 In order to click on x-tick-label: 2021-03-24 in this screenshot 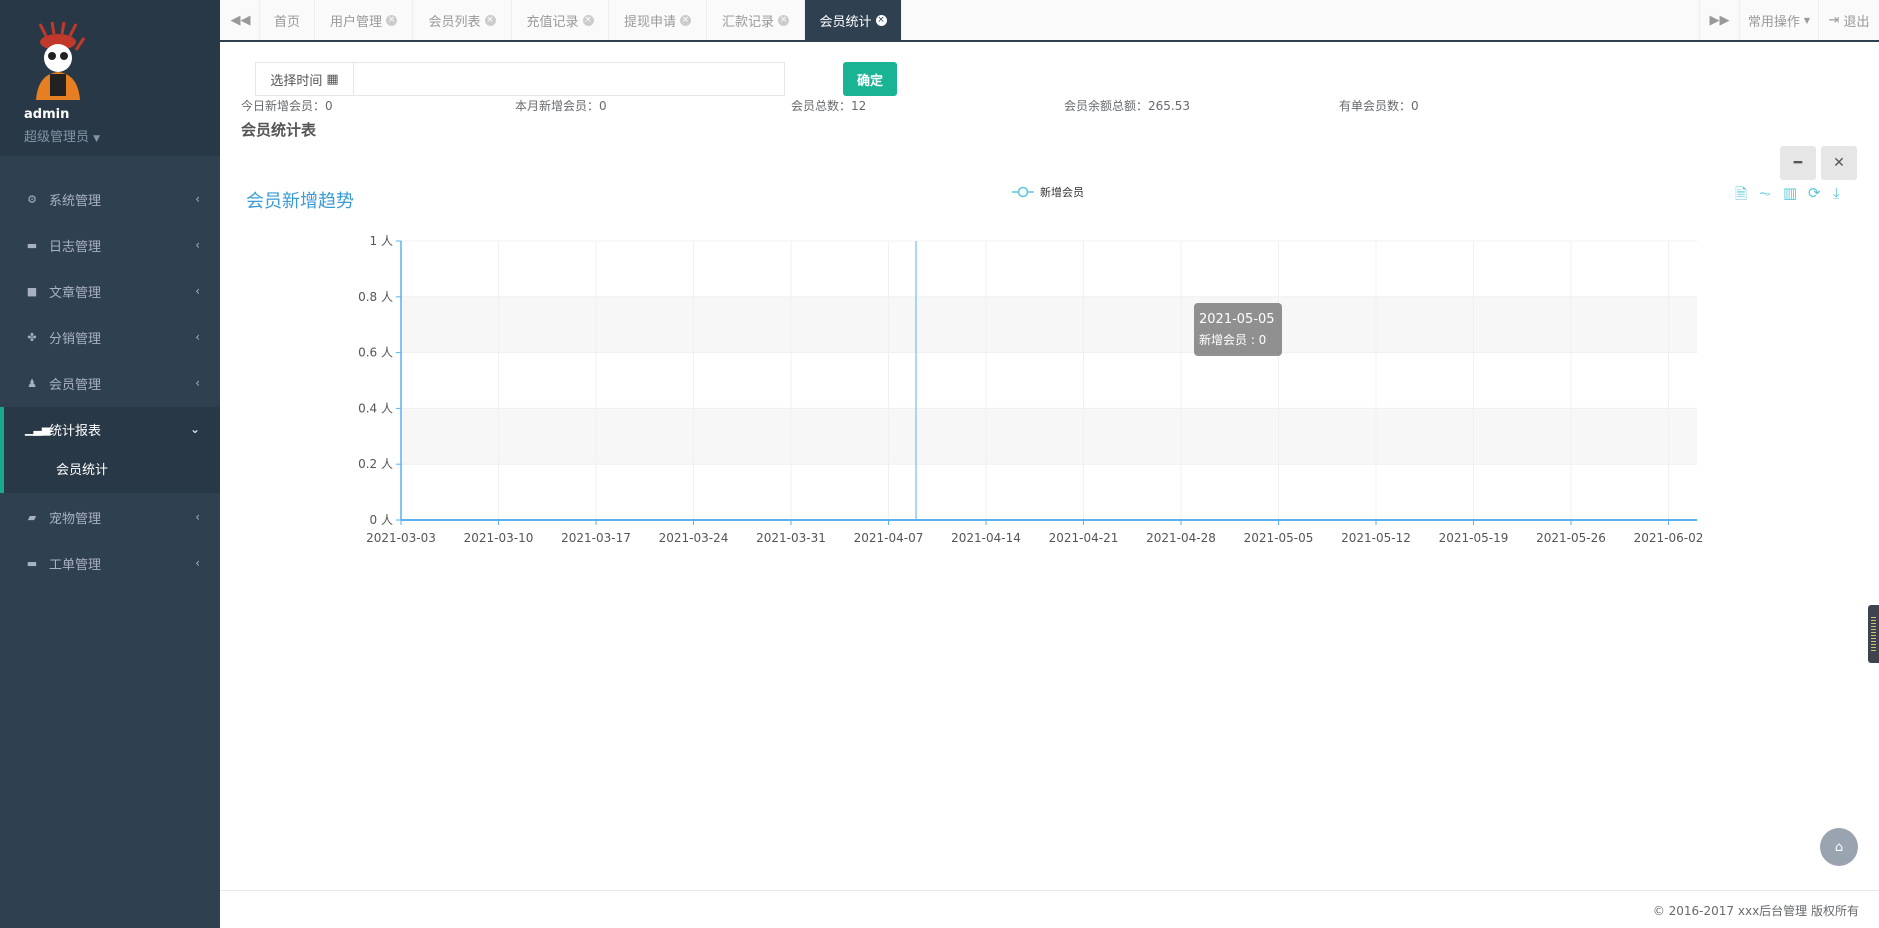, I will do `click(694, 538)`.